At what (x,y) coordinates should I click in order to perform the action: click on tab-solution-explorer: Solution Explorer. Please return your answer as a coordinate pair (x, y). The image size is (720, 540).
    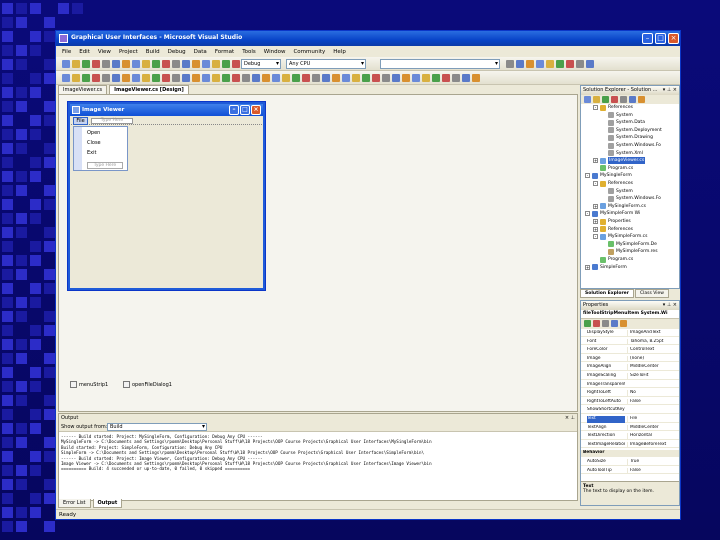
    Looking at the image, I should click on (607, 293).